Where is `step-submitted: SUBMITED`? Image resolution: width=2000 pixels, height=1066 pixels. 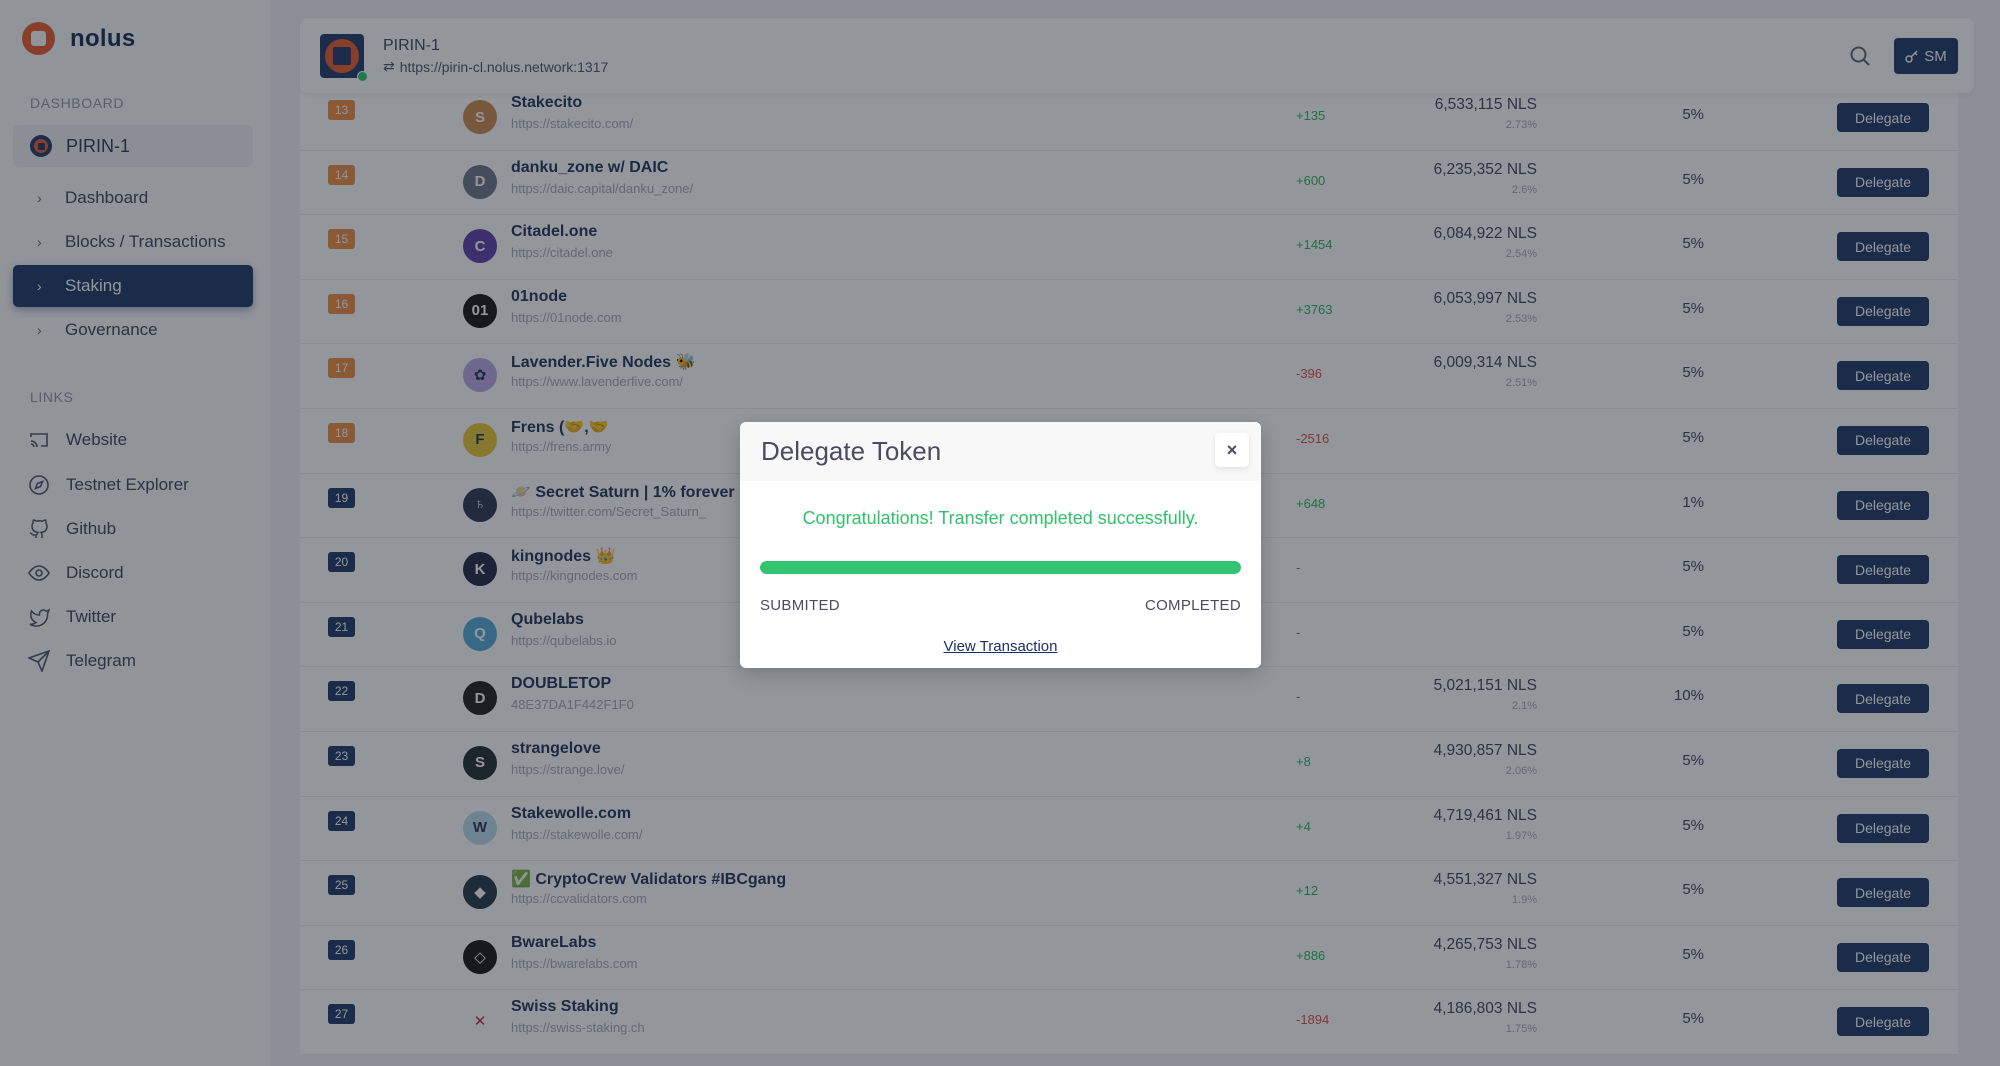 step-submitted: SUBMITED is located at coordinates (800, 605).